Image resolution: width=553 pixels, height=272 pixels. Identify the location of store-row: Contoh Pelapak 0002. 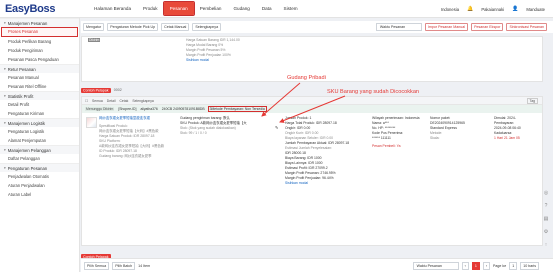
(101, 90).